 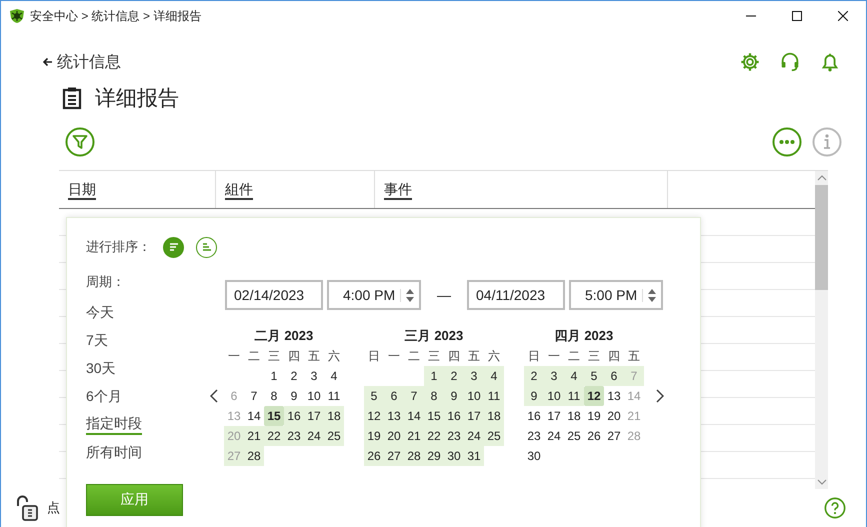 What do you see at coordinates (790, 62) in the screenshot?
I see `headset-icon` at bounding box center [790, 62].